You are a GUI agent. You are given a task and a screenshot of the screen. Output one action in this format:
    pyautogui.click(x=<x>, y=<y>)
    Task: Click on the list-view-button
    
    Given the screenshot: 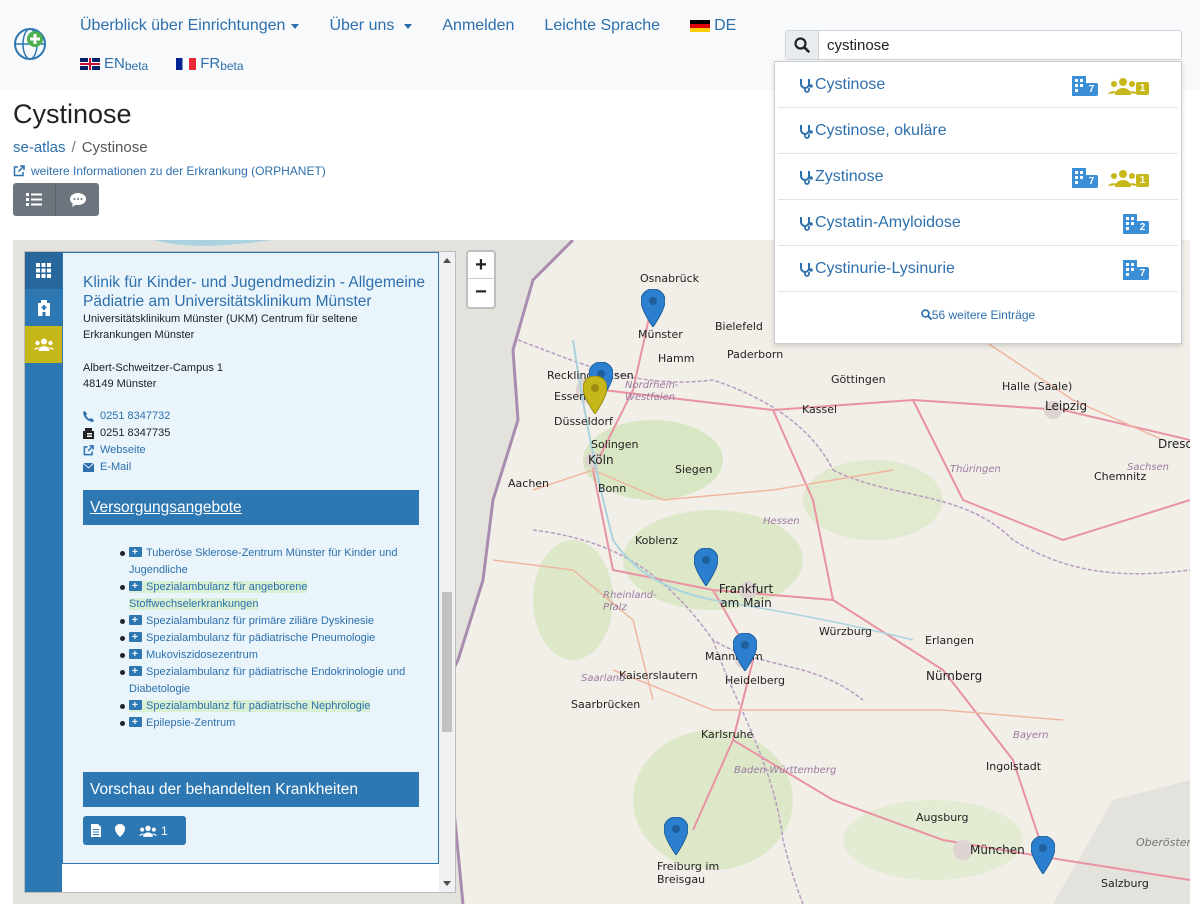 What is the action you would take?
    pyautogui.click(x=34, y=199)
    